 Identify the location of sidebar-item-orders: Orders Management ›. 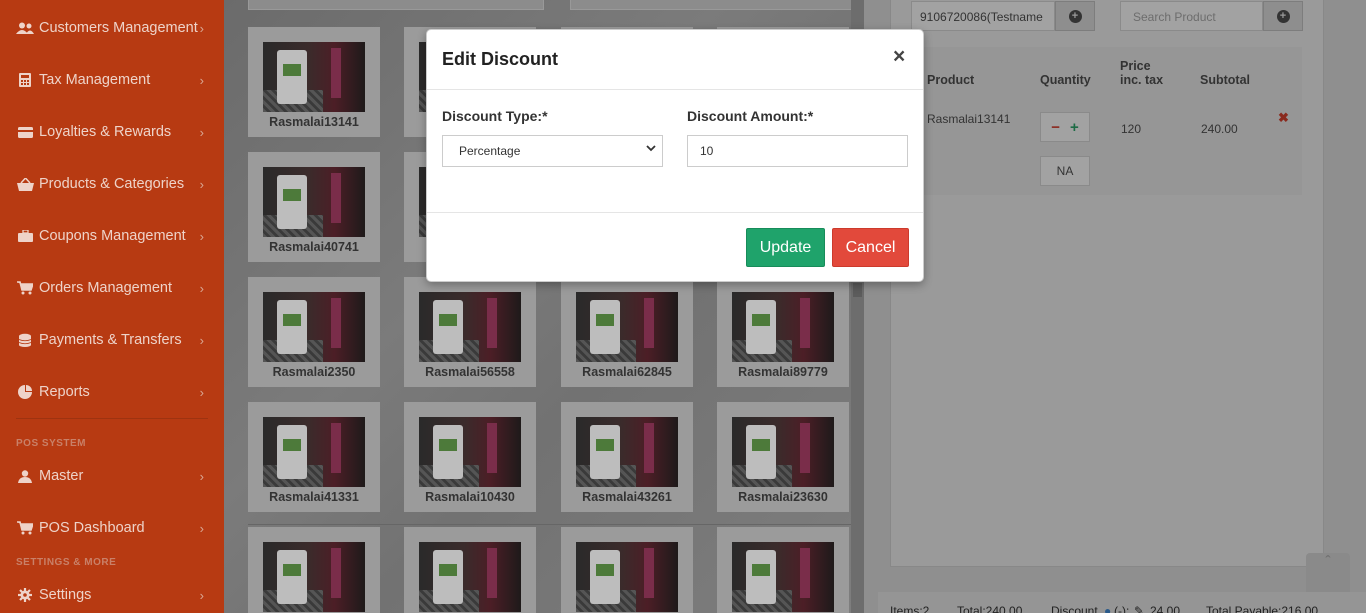
(112, 288).